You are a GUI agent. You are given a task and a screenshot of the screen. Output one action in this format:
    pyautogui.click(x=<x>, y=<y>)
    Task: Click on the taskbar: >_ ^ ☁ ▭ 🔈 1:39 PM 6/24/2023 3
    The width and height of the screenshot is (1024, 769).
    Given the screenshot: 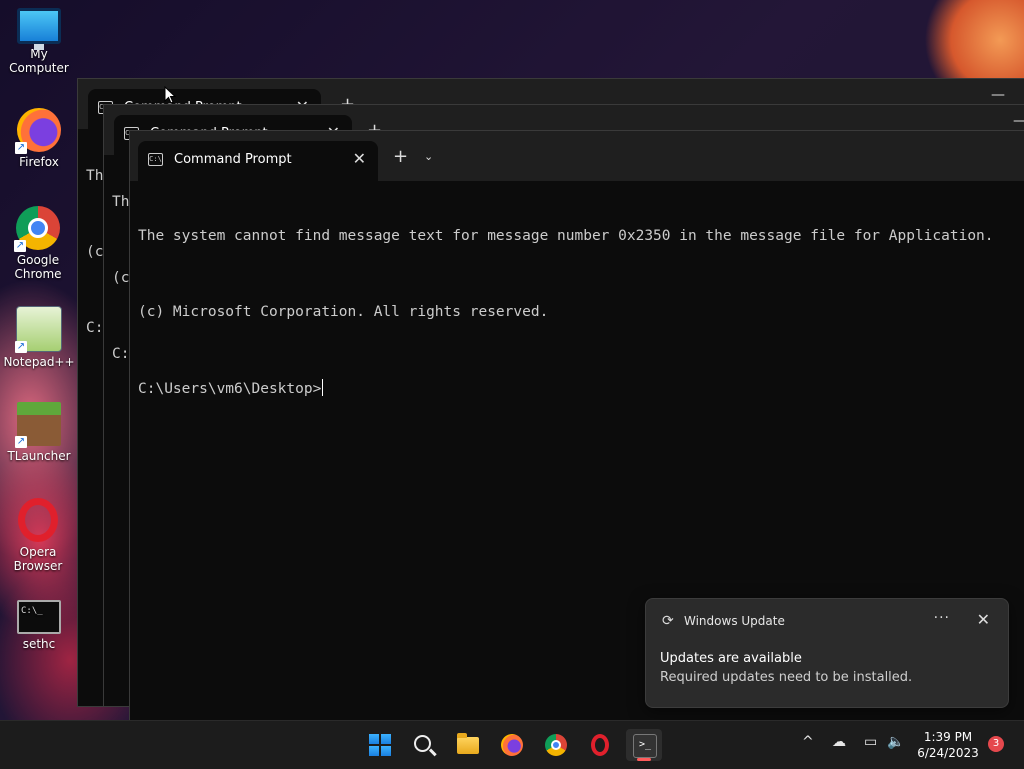 What is the action you would take?
    pyautogui.click(x=512, y=744)
    